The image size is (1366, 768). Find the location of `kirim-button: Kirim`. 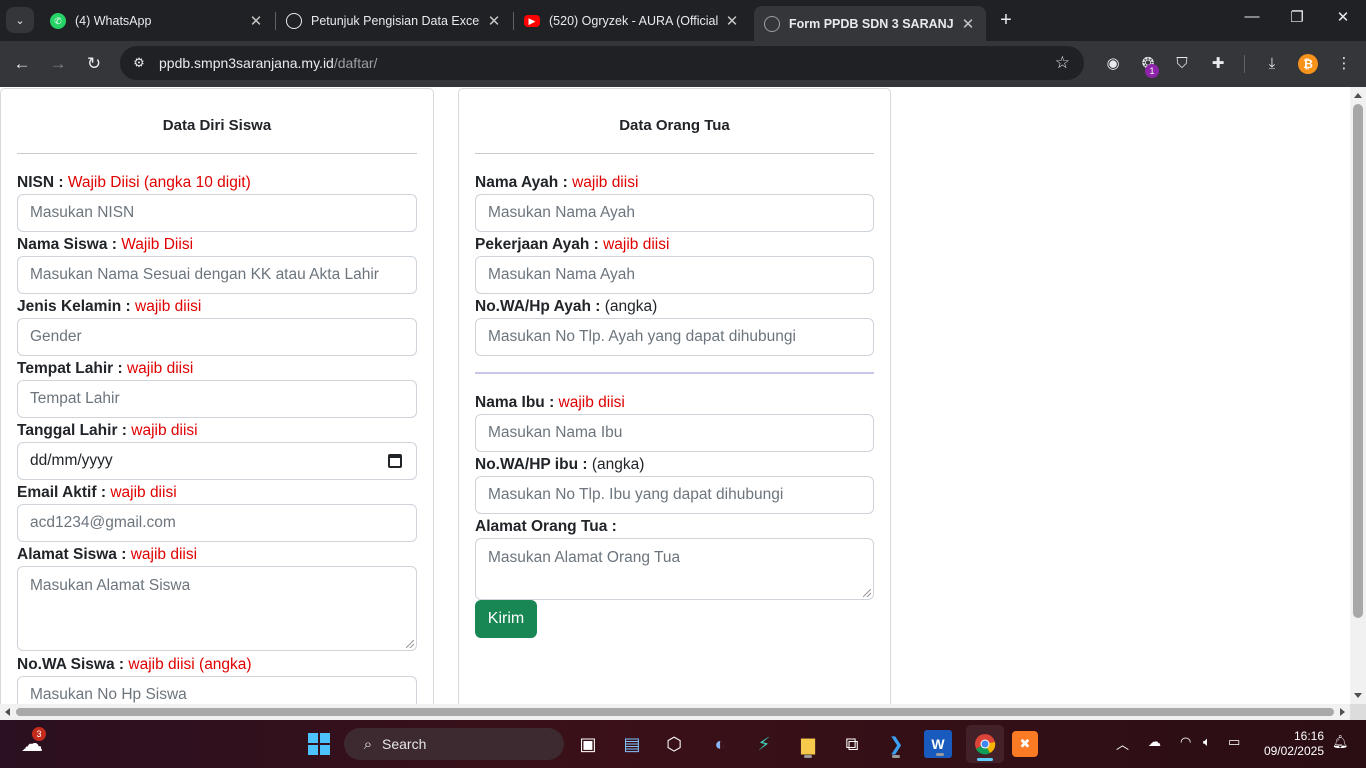

kirim-button: Kirim is located at coordinates (506, 619).